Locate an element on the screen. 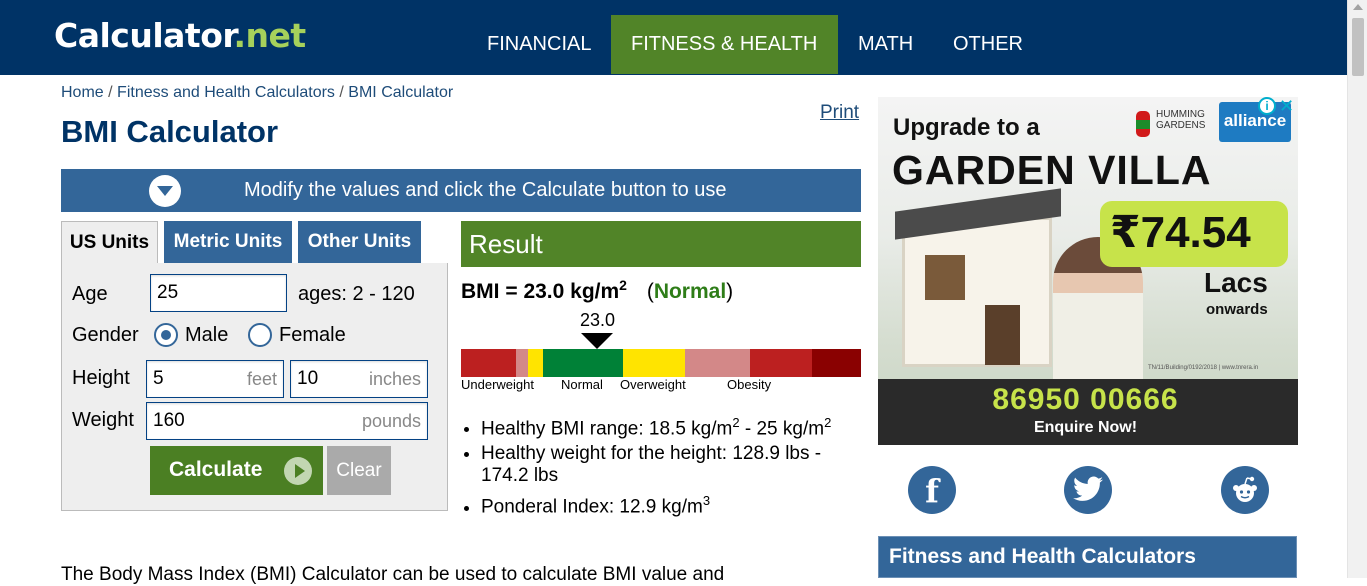 This screenshot has width=1367, height=586. weight-unit: pounds is located at coordinates (391, 420).